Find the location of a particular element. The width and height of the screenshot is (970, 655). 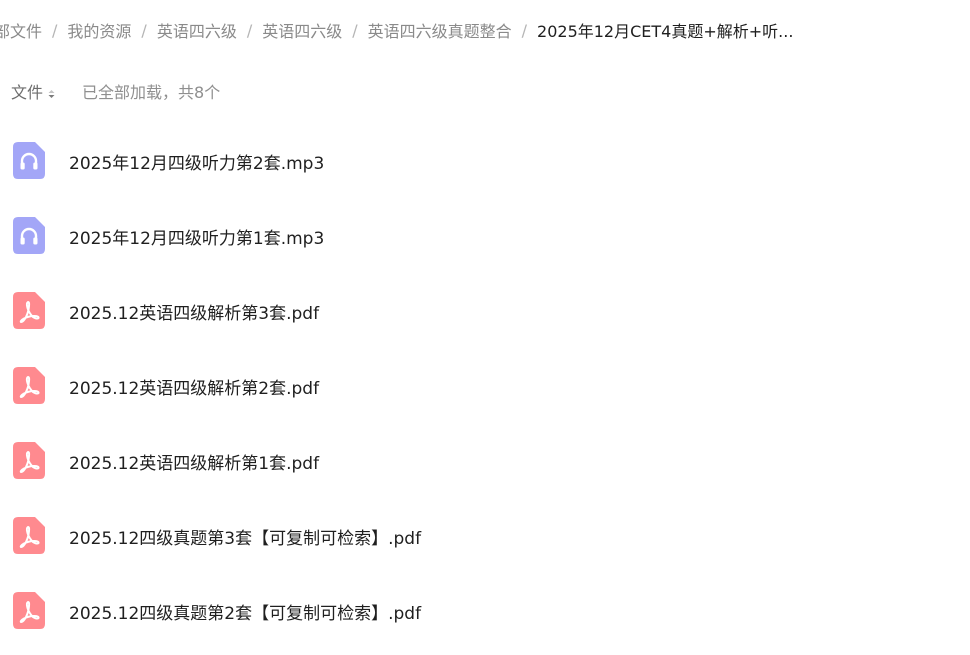

list-toolbar: 文件 已全部加载，共8个 is located at coordinates (115, 91).